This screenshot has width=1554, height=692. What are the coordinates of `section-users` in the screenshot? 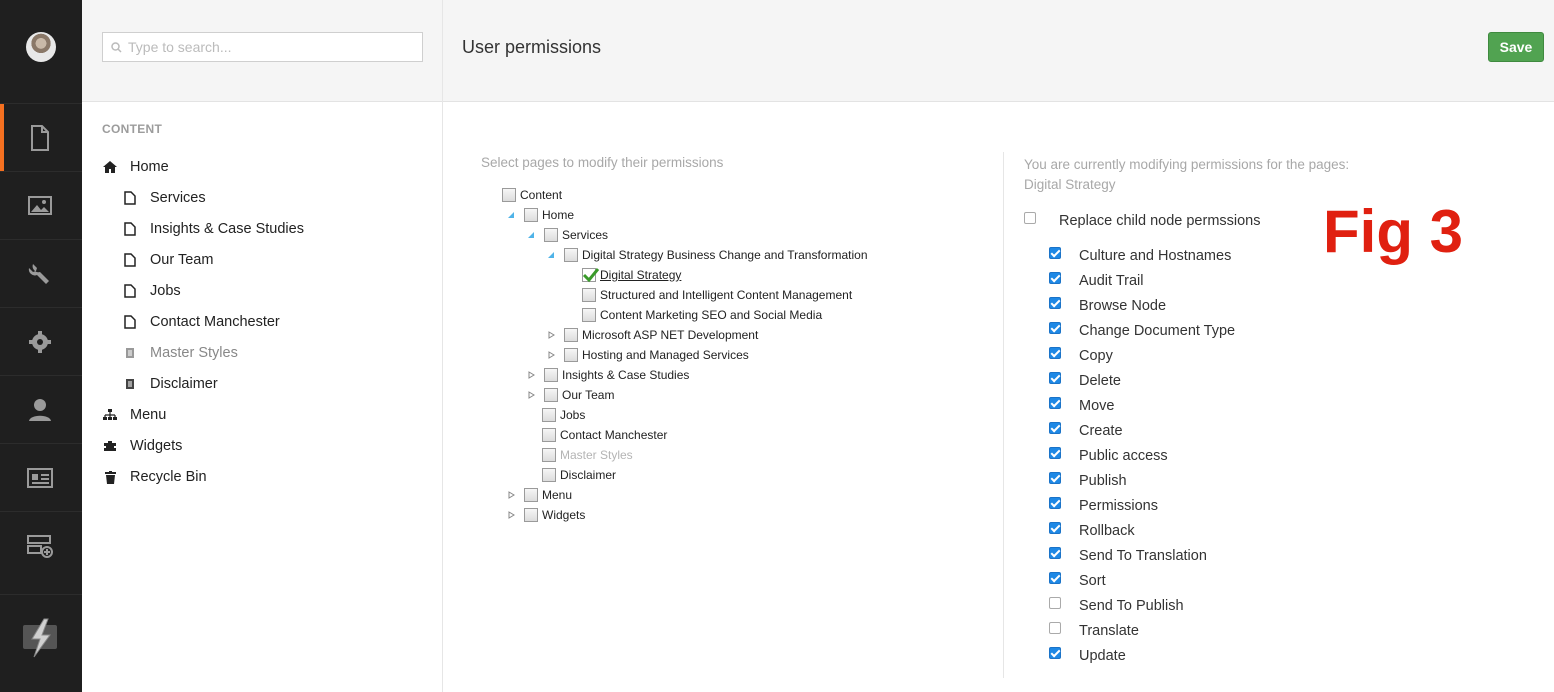 It's located at (41, 409).